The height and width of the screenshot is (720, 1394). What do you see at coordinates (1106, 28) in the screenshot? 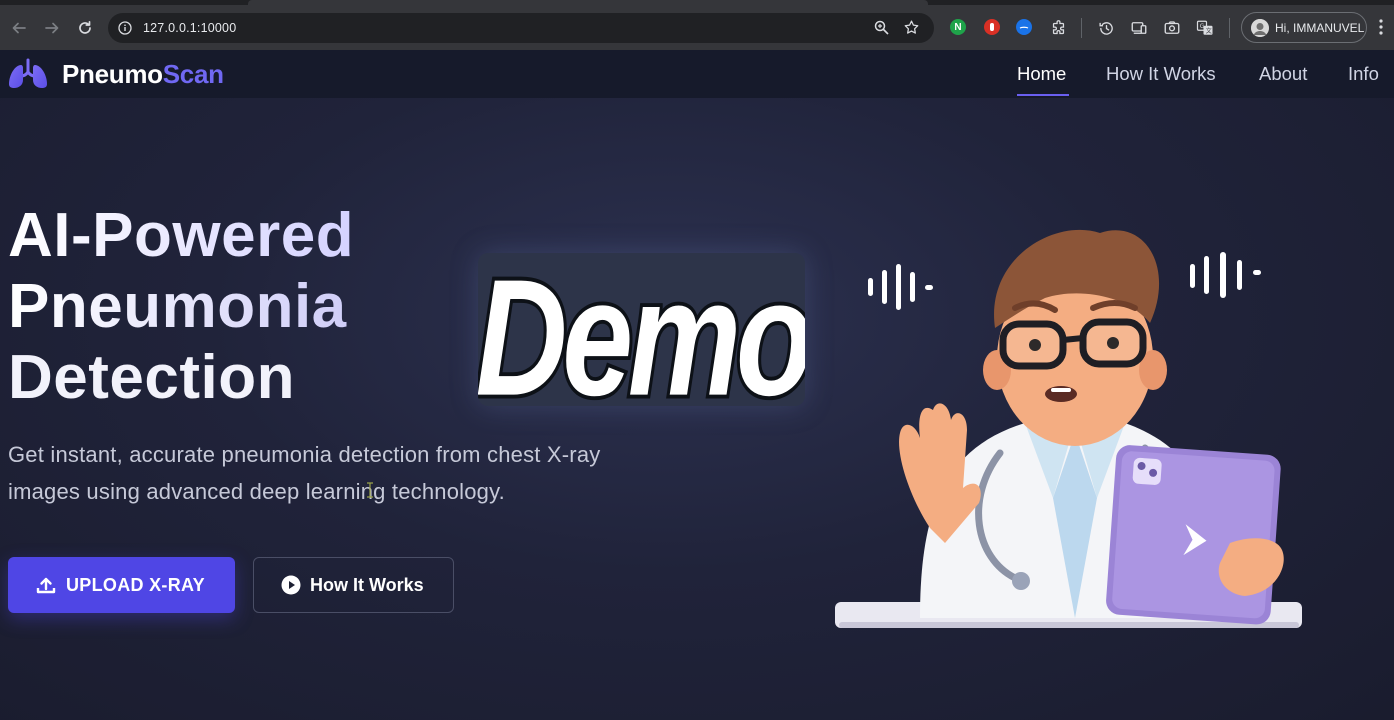
I see `history-icon` at bounding box center [1106, 28].